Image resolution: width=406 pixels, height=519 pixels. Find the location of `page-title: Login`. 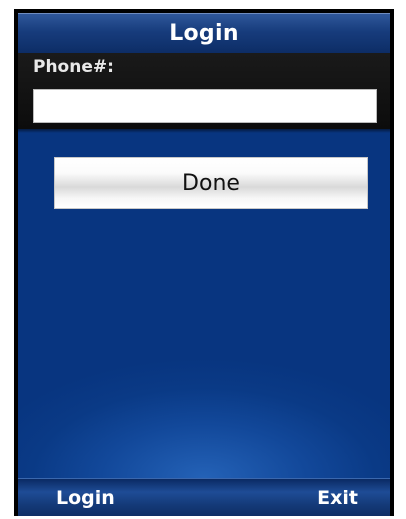

page-title: Login is located at coordinates (204, 33).